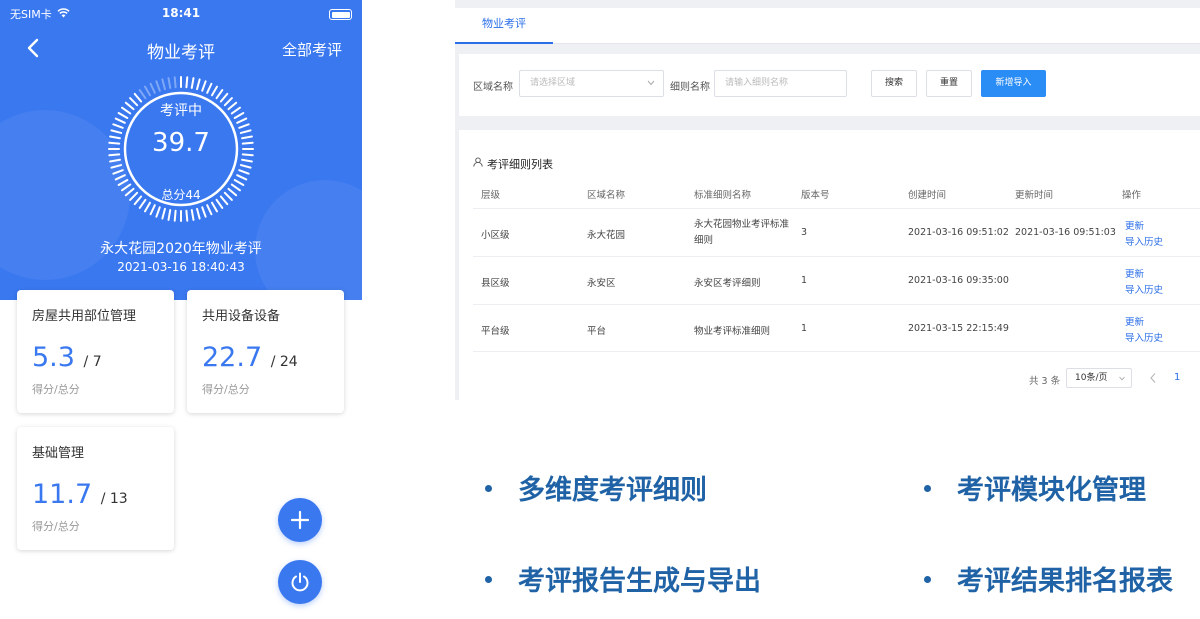 Image resolution: width=1200 pixels, height=619 pixels. What do you see at coordinates (495, 283) in the screenshot?
I see `cell-level: 县区级` at bounding box center [495, 283].